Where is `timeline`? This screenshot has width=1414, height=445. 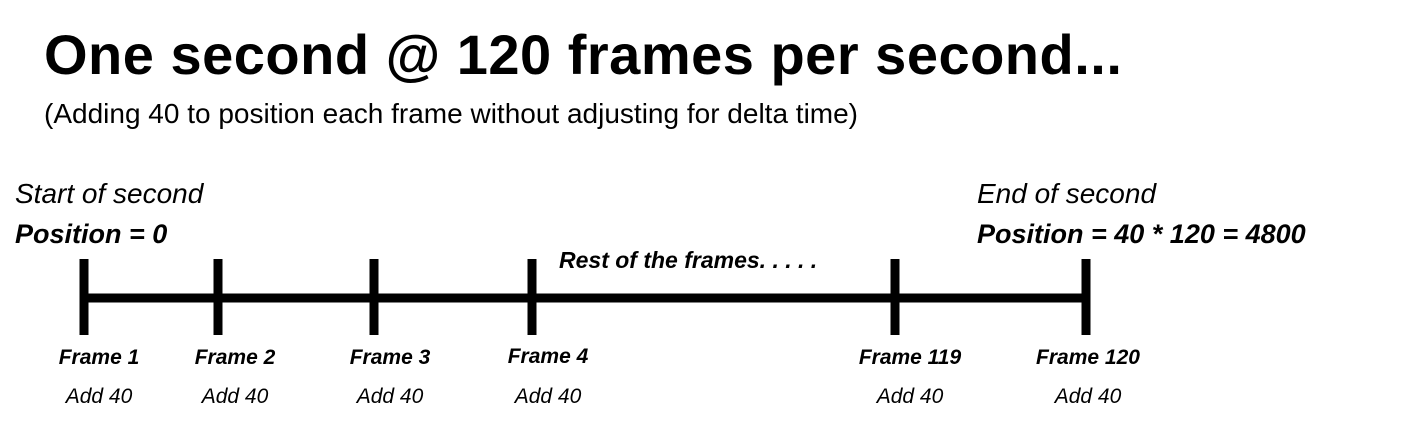
timeline is located at coordinates (585, 297).